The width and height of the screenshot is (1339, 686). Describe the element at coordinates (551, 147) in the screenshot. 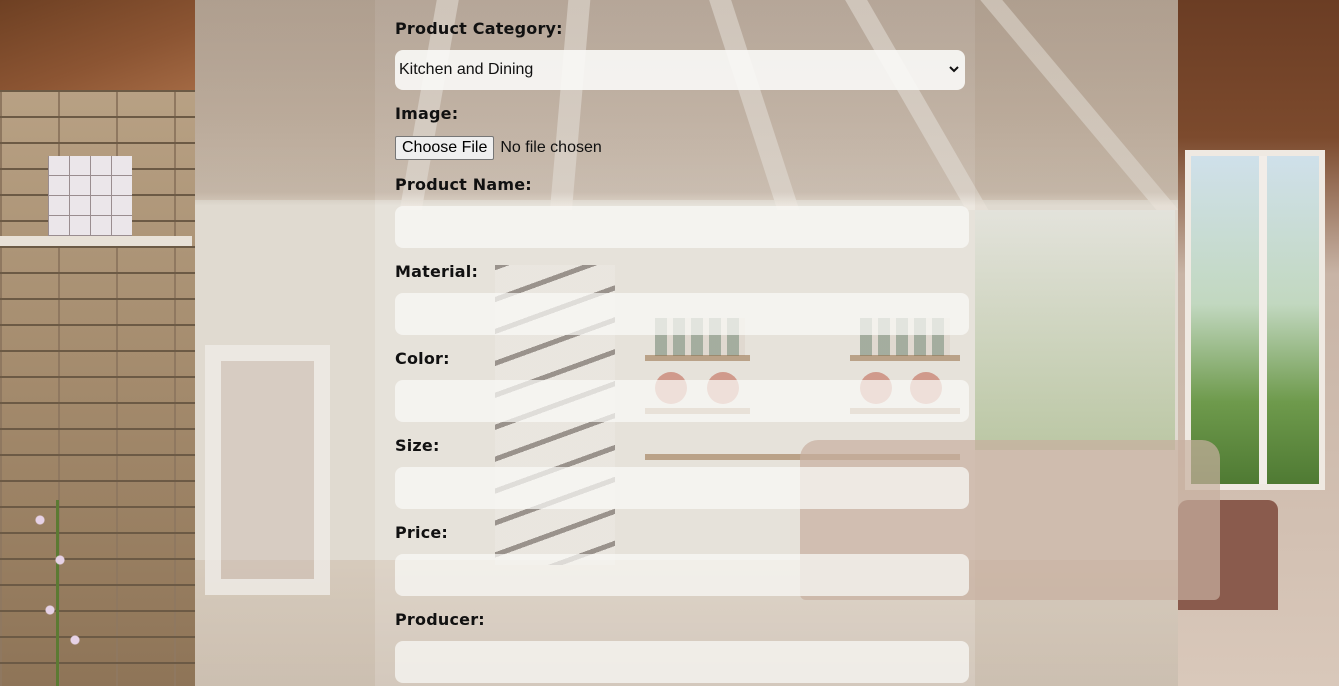

I see `file-status-text: No file chosen` at that location.